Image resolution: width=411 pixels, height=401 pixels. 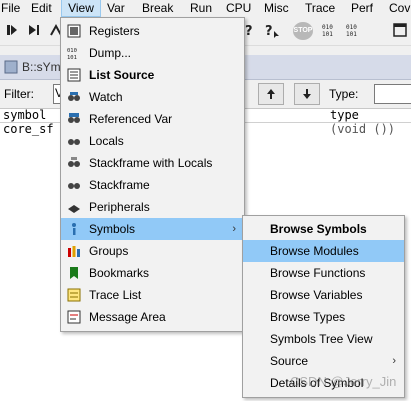 I want to click on menu-cpu: CPU, so click(x=238, y=8).